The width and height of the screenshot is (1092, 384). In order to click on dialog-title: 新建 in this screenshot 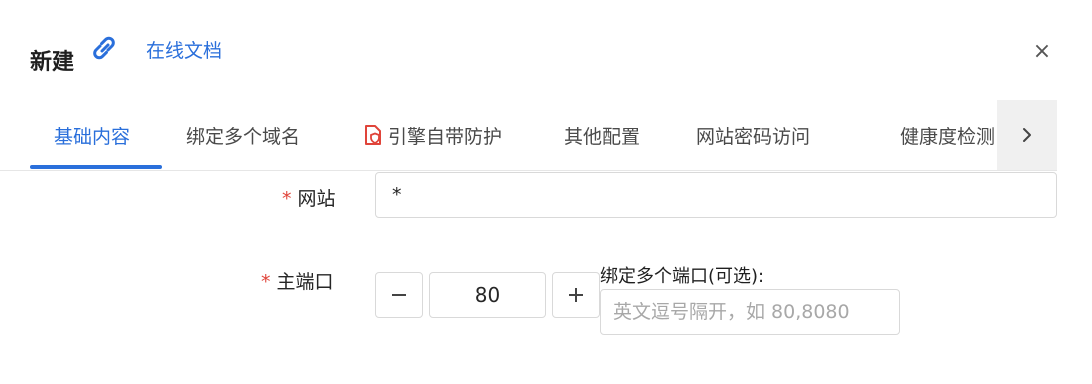, I will do `click(52, 62)`.